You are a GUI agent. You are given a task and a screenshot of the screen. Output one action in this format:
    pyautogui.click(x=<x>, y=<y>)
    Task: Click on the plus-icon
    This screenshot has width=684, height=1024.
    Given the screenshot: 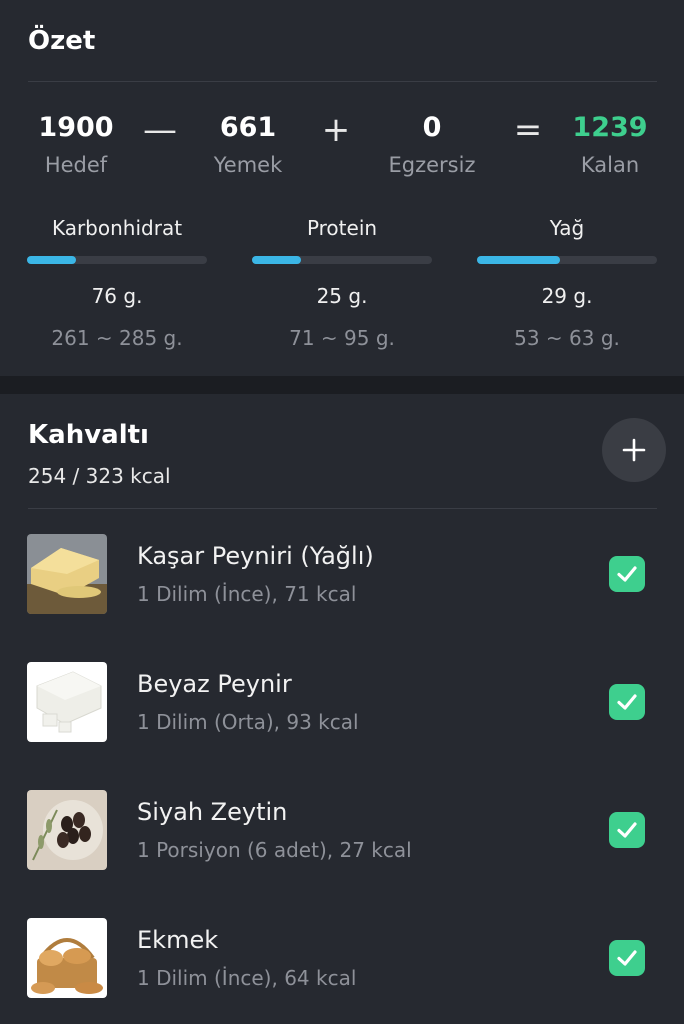 What is the action you would take?
    pyautogui.click(x=634, y=450)
    